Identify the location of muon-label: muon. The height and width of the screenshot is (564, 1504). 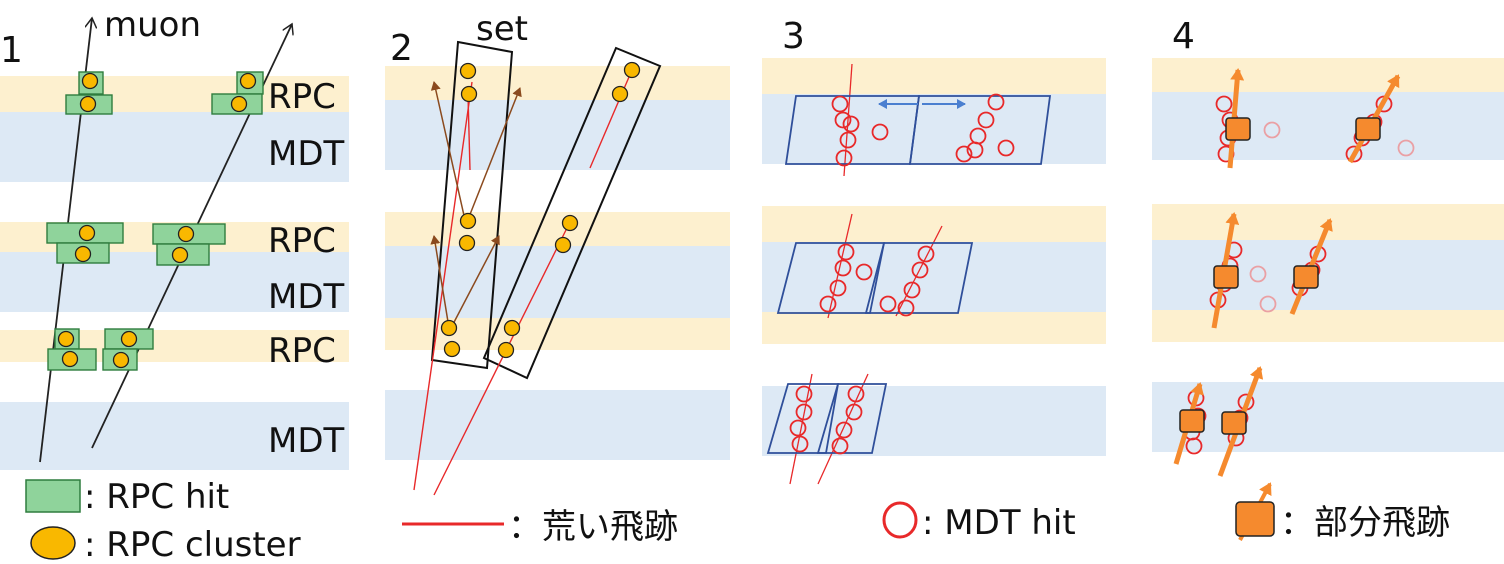
(152, 25).